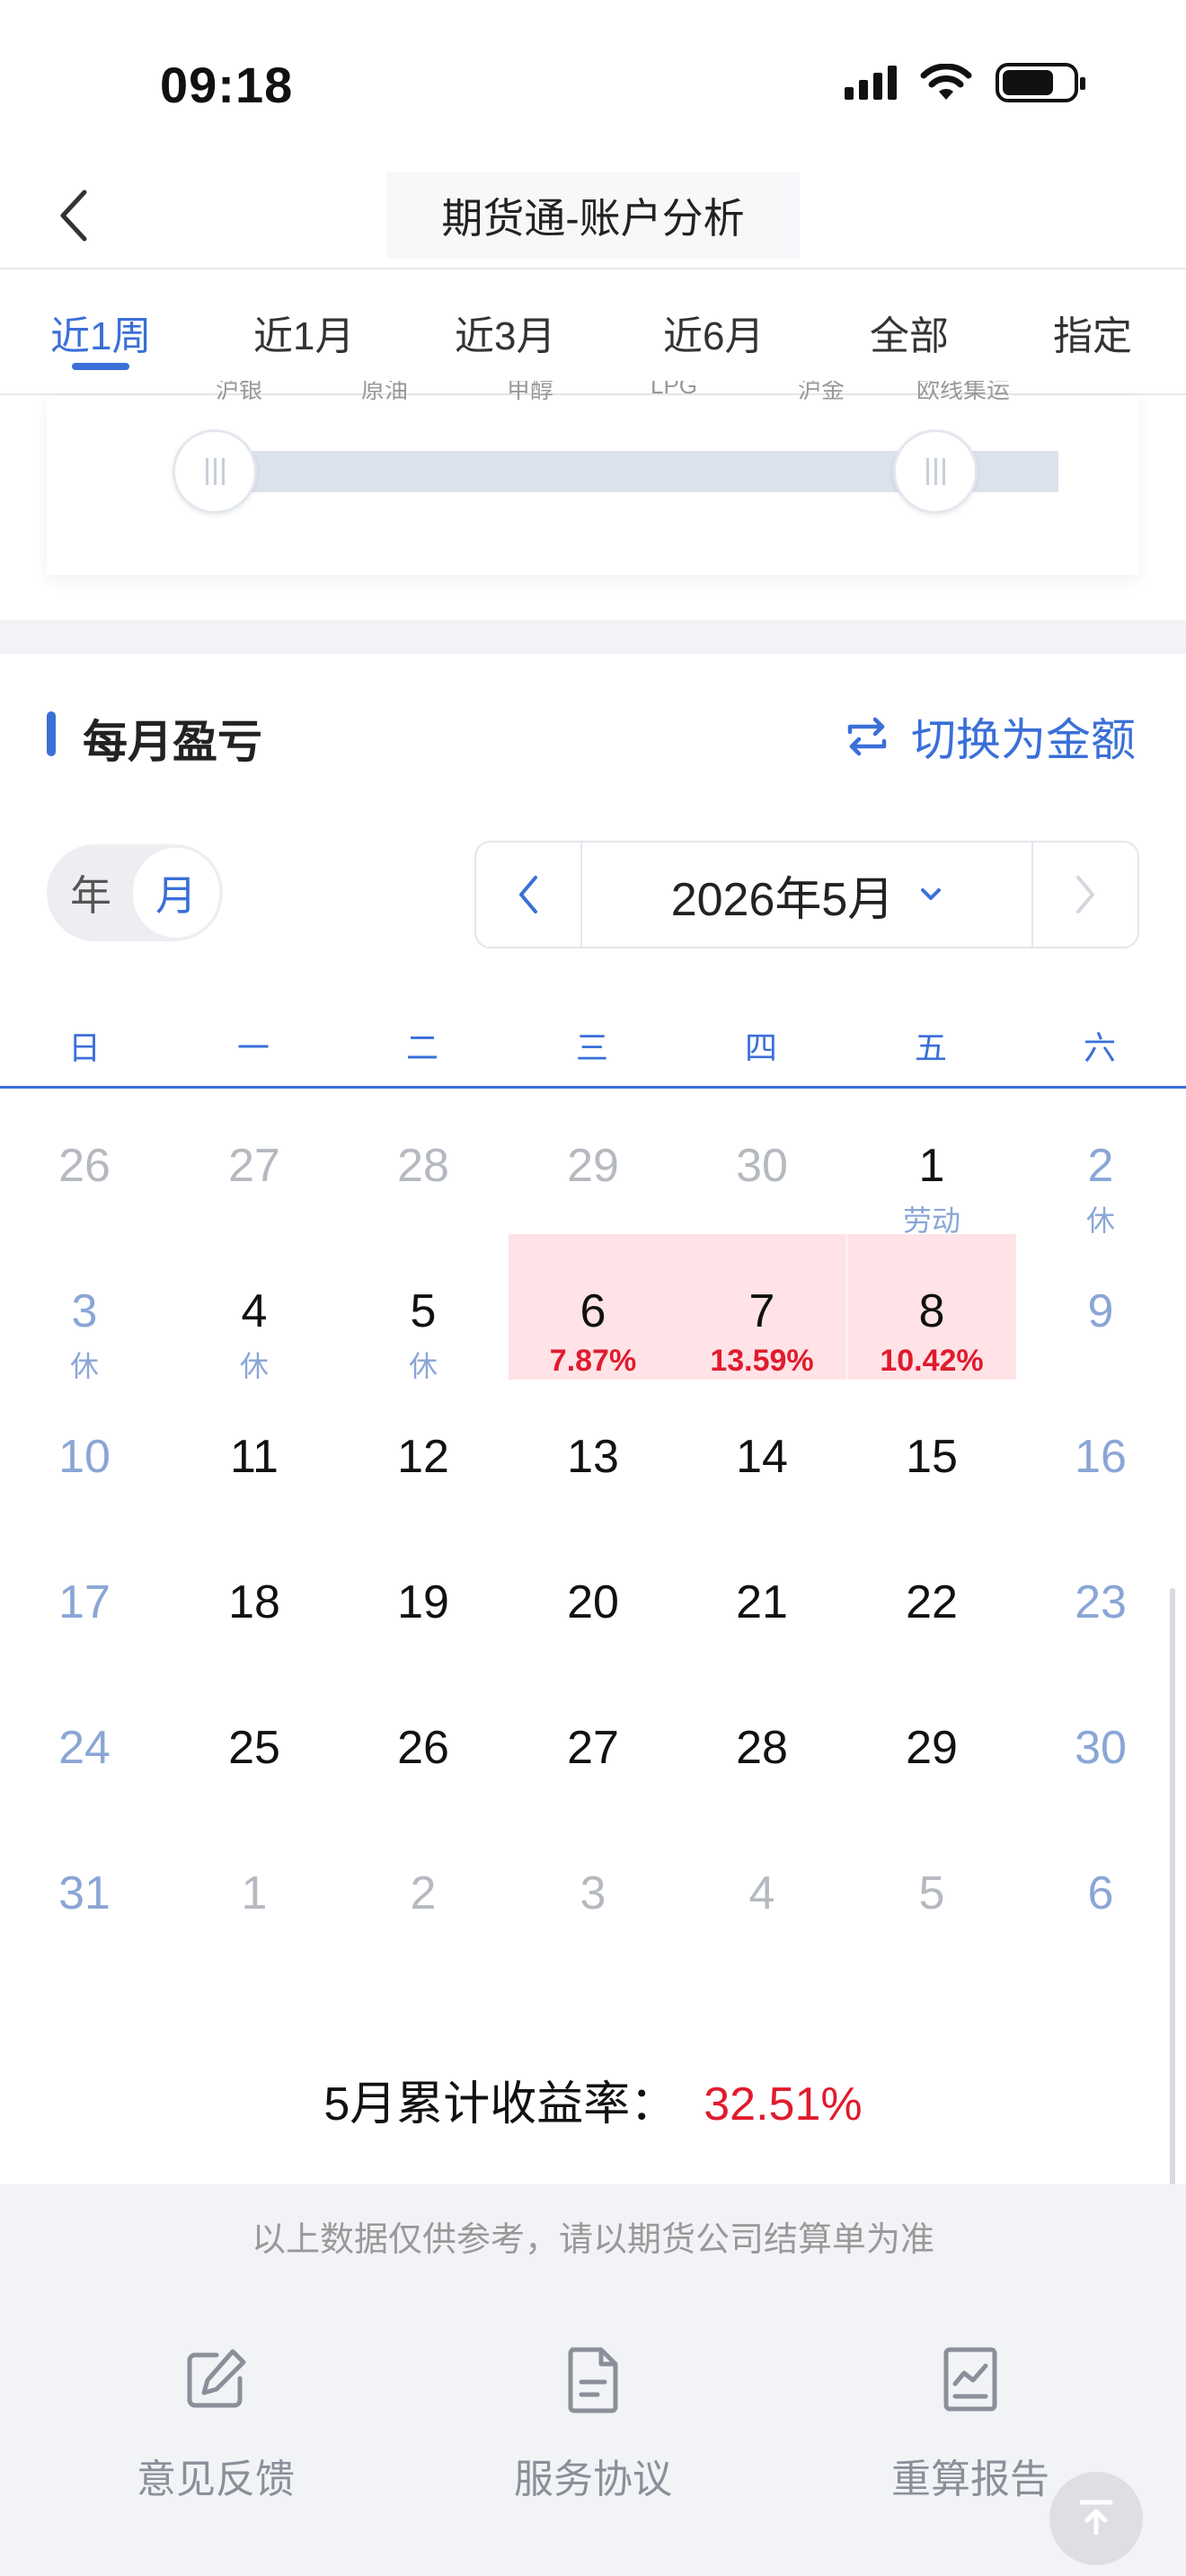 This screenshot has width=1186, height=2576. Describe the element at coordinates (970, 2424) in the screenshot. I see `recalculate-report-button: 重算报告` at that location.